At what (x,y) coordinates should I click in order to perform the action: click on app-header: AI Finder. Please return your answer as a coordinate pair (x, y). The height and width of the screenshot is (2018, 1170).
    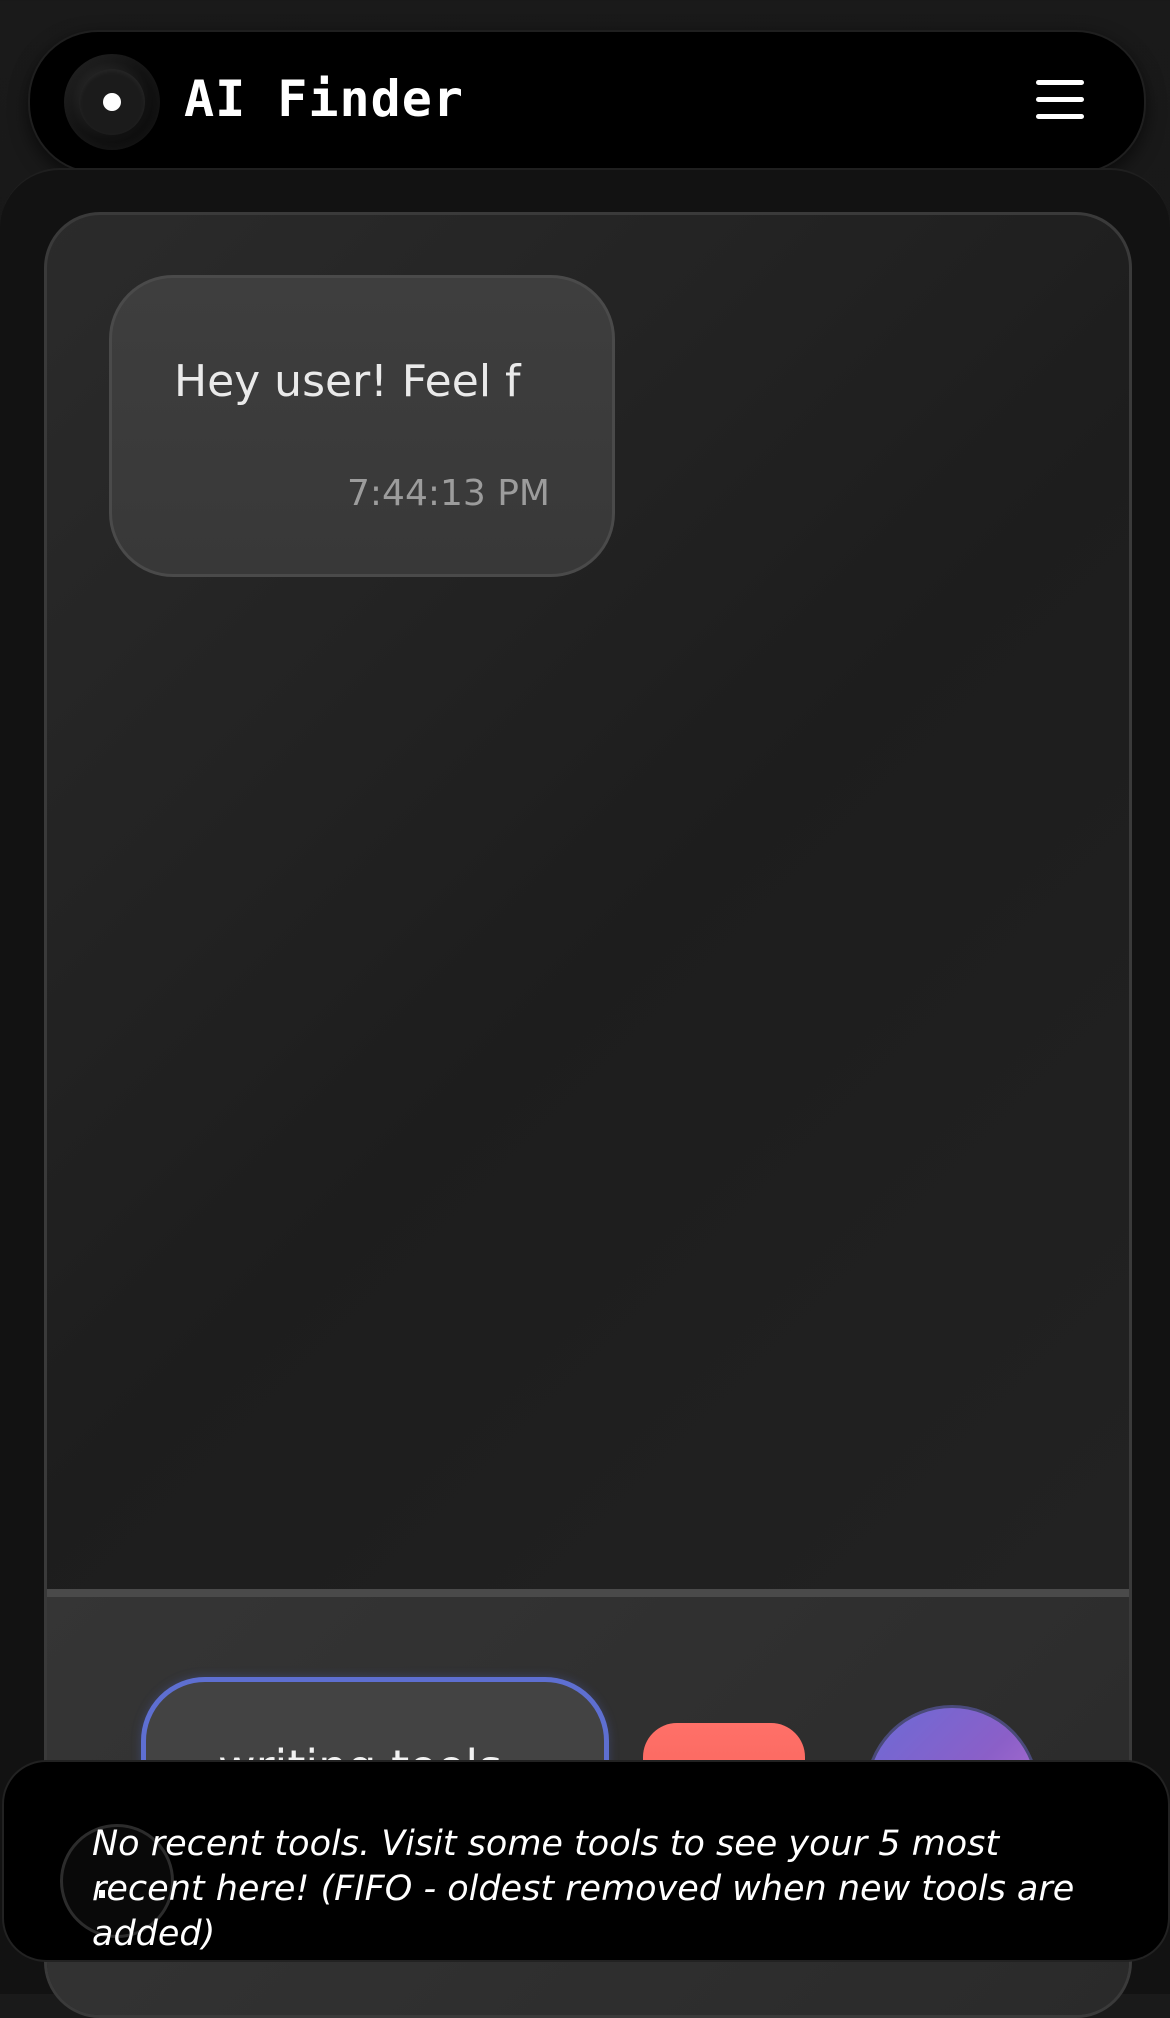
    Looking at the image, I should click on (587, 102).